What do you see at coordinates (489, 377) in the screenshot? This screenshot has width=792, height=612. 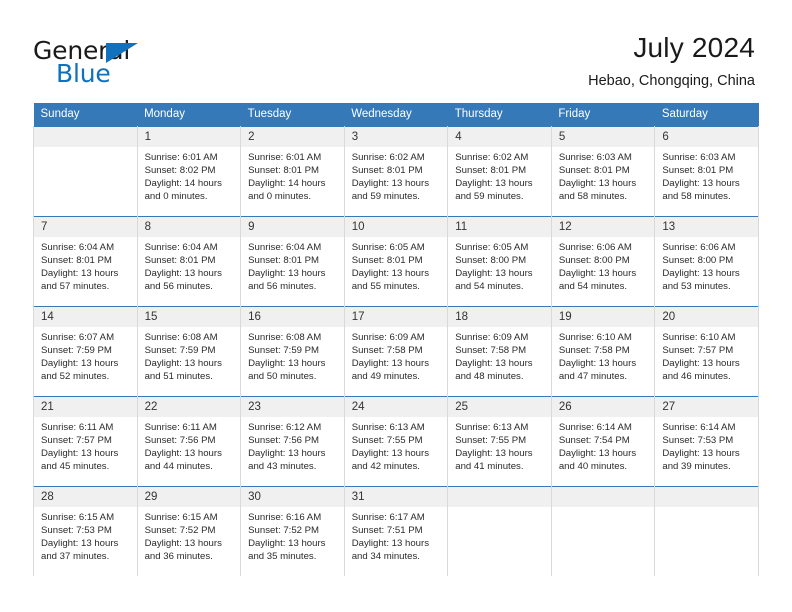 I see `daylight-text-line2: and 48 minutes.` at bounding box center [489, 377].